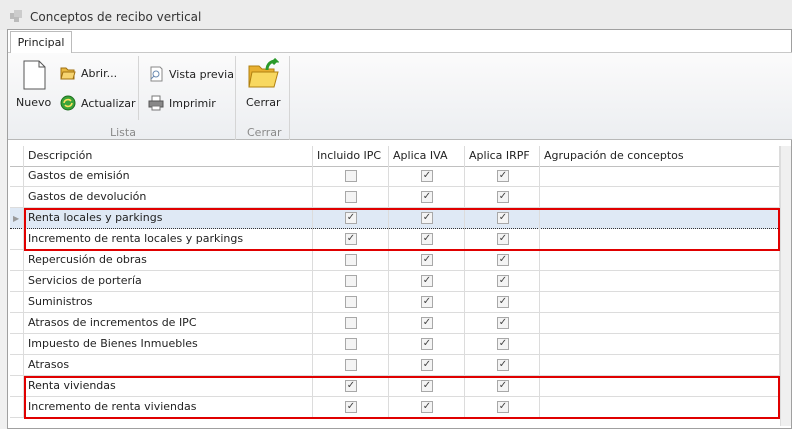 This screenshot has height=429, width=792. I want to click on description-cell: Suministros, so click(168, 302).